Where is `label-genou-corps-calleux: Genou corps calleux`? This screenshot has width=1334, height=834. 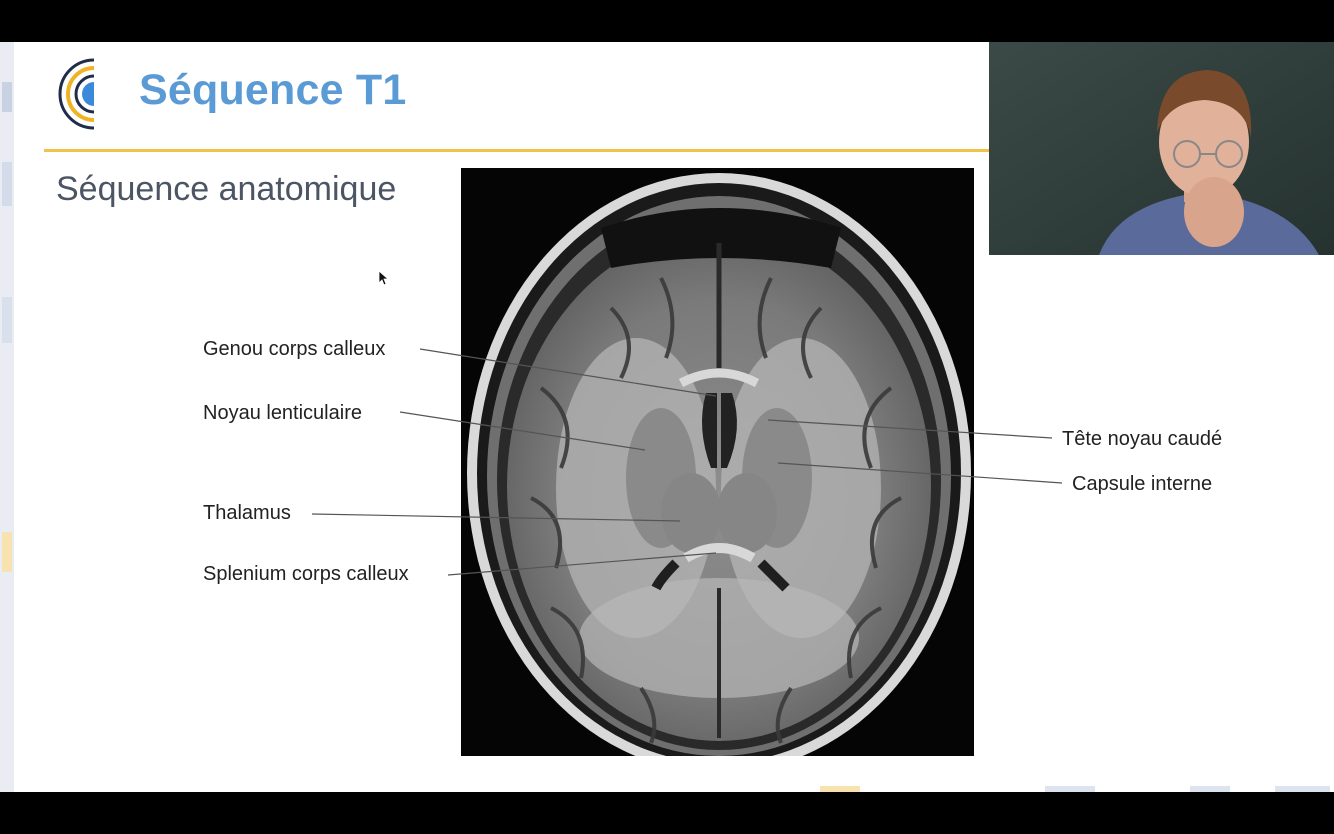 label-genou-corps-calleux: Genou corps calleux is located at coordinates (294, 349).